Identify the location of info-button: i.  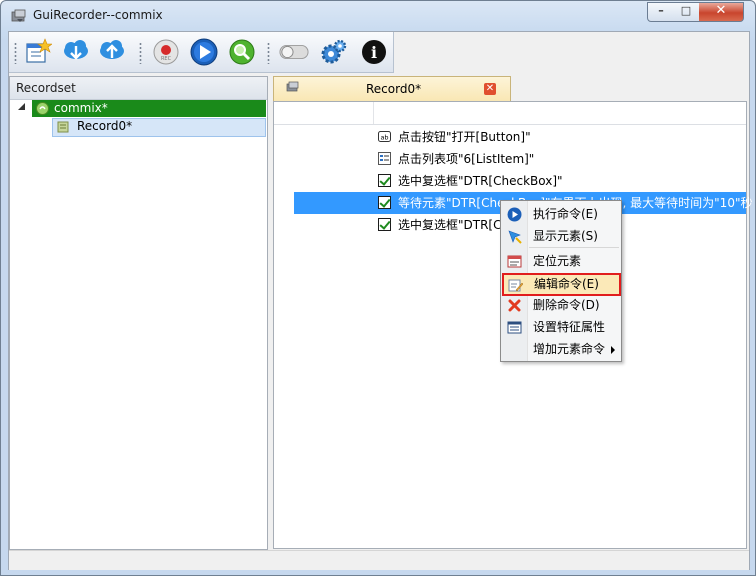
(374, 52).